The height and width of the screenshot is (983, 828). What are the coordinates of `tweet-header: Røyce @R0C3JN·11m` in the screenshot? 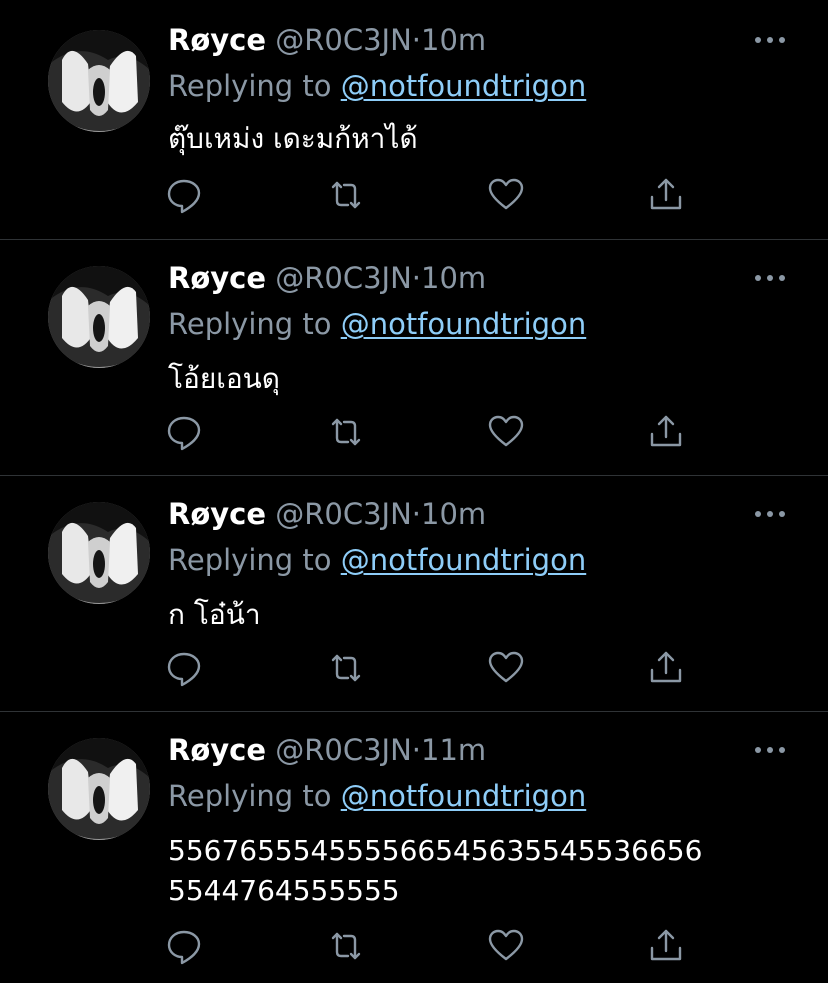 It's located at (327, 750).